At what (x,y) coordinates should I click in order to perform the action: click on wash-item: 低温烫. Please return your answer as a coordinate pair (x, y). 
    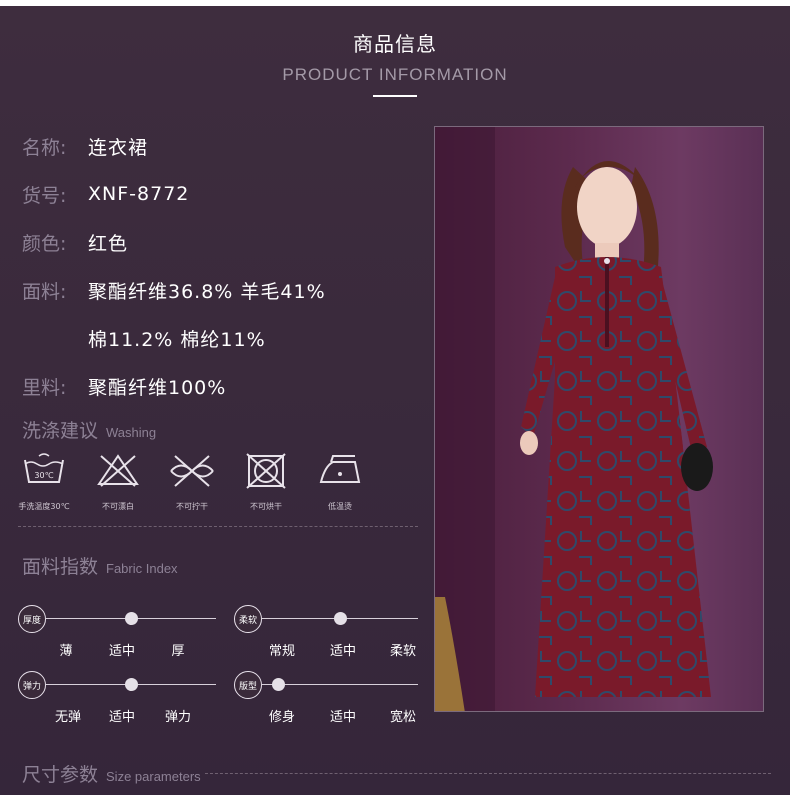
    Looking at the image, I should click on (340, 482).